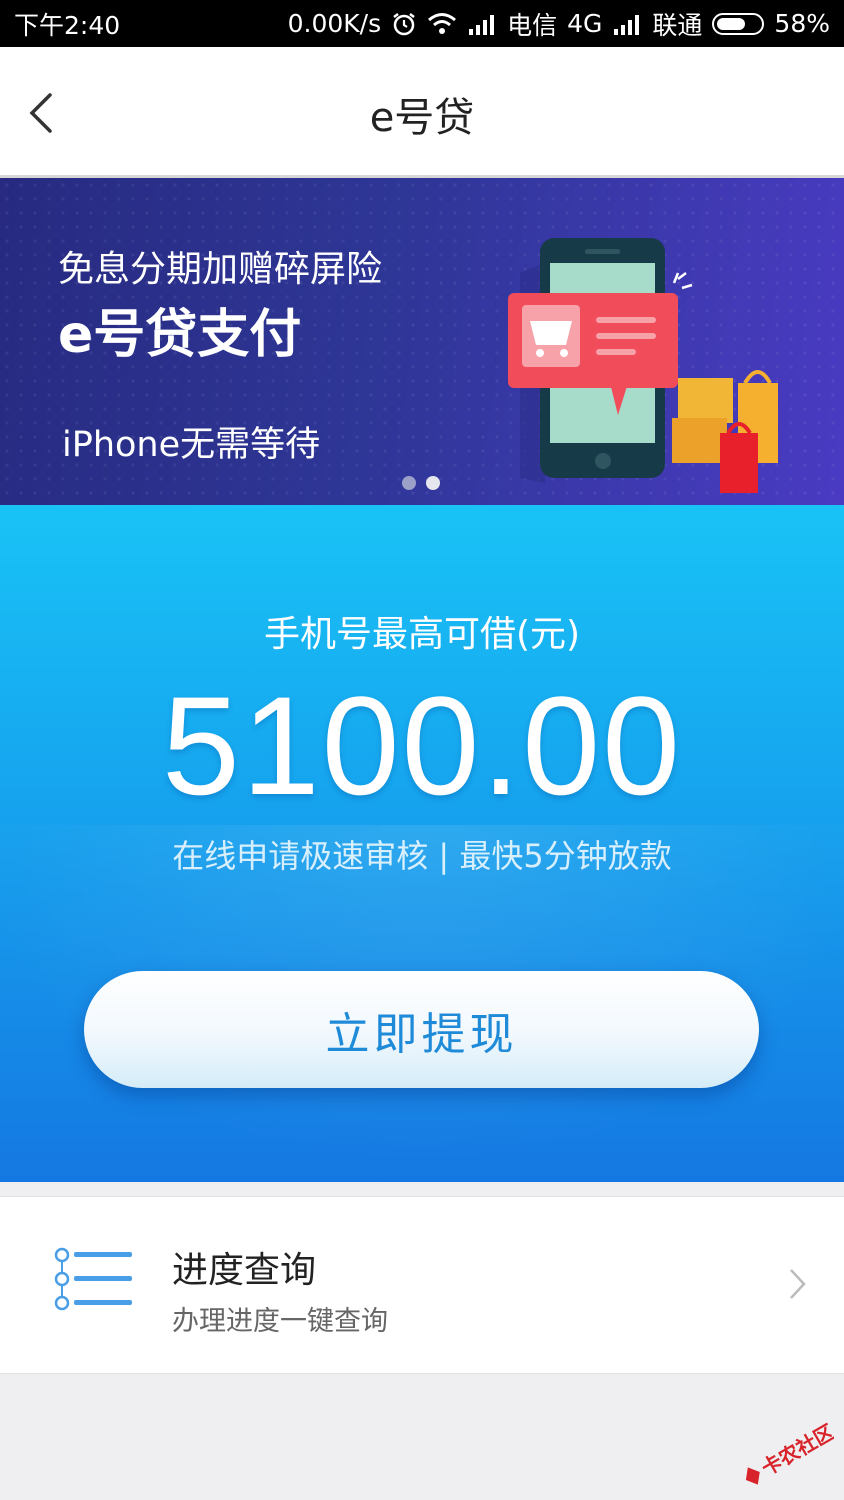 This screenshot has height=1500, width=844. What do you see at coordinates (220, 269) in the screenshot?
I see `banner-subtitle: 免息分期加赠碎屏险` at bounding box center [220, 269].